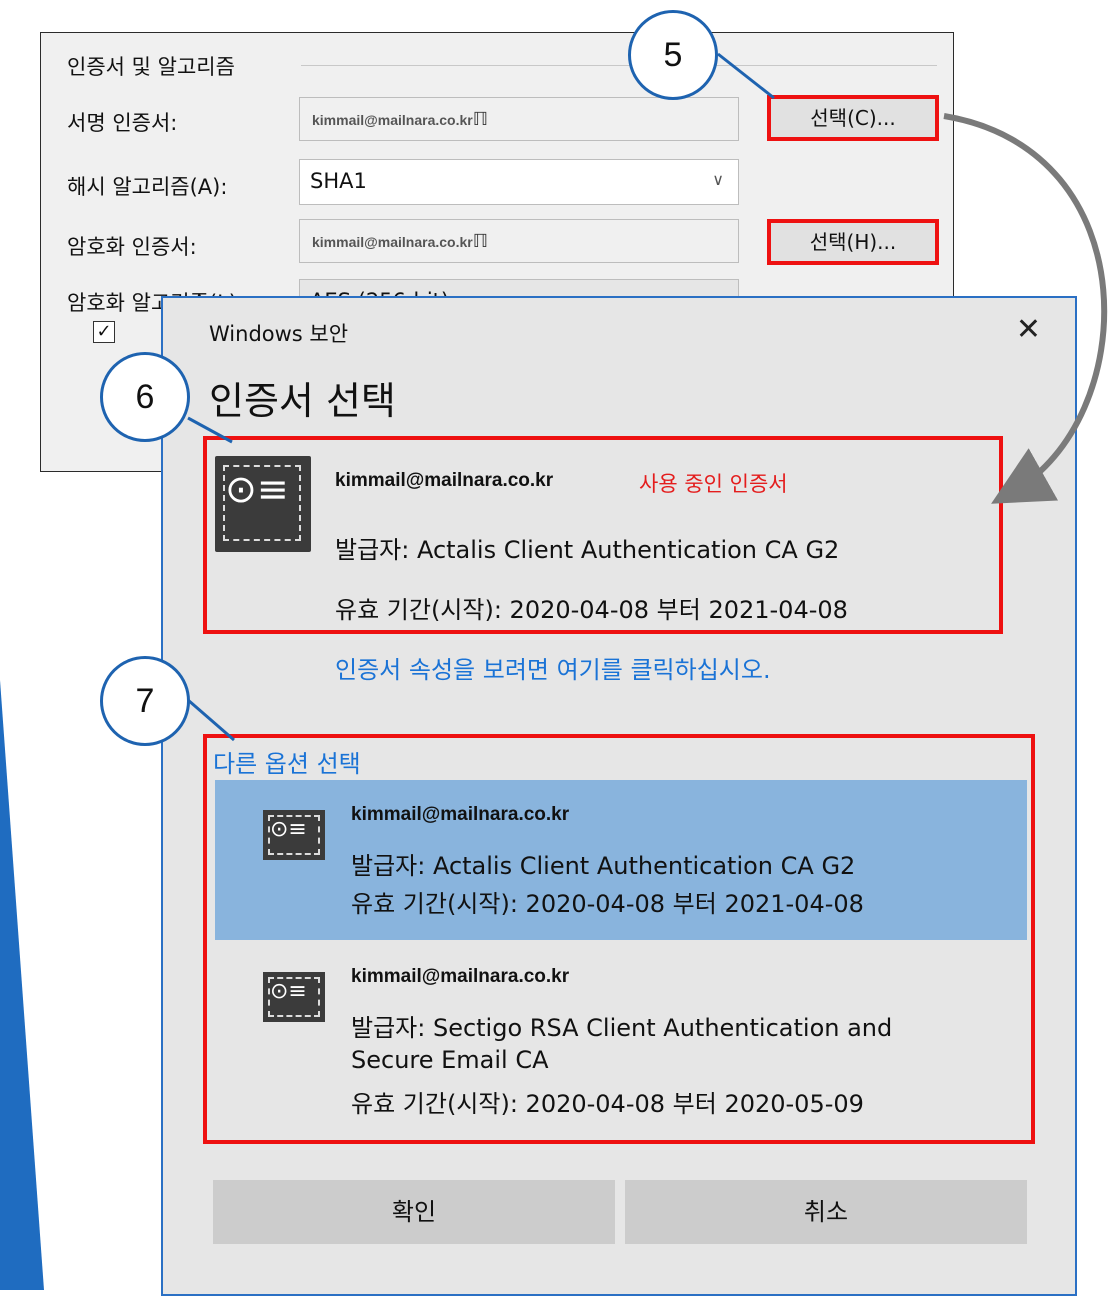  I want to click on callout-6: 6, so click(145, 397).